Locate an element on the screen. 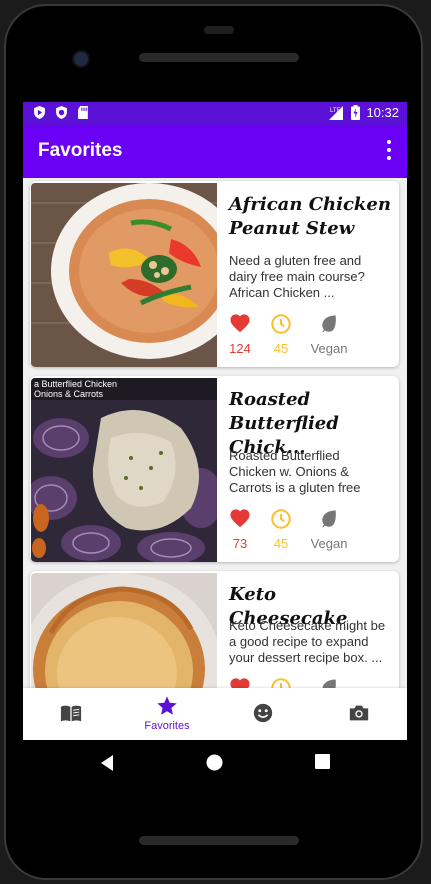  page-title: Favorites is located at coordinates (80, 150).